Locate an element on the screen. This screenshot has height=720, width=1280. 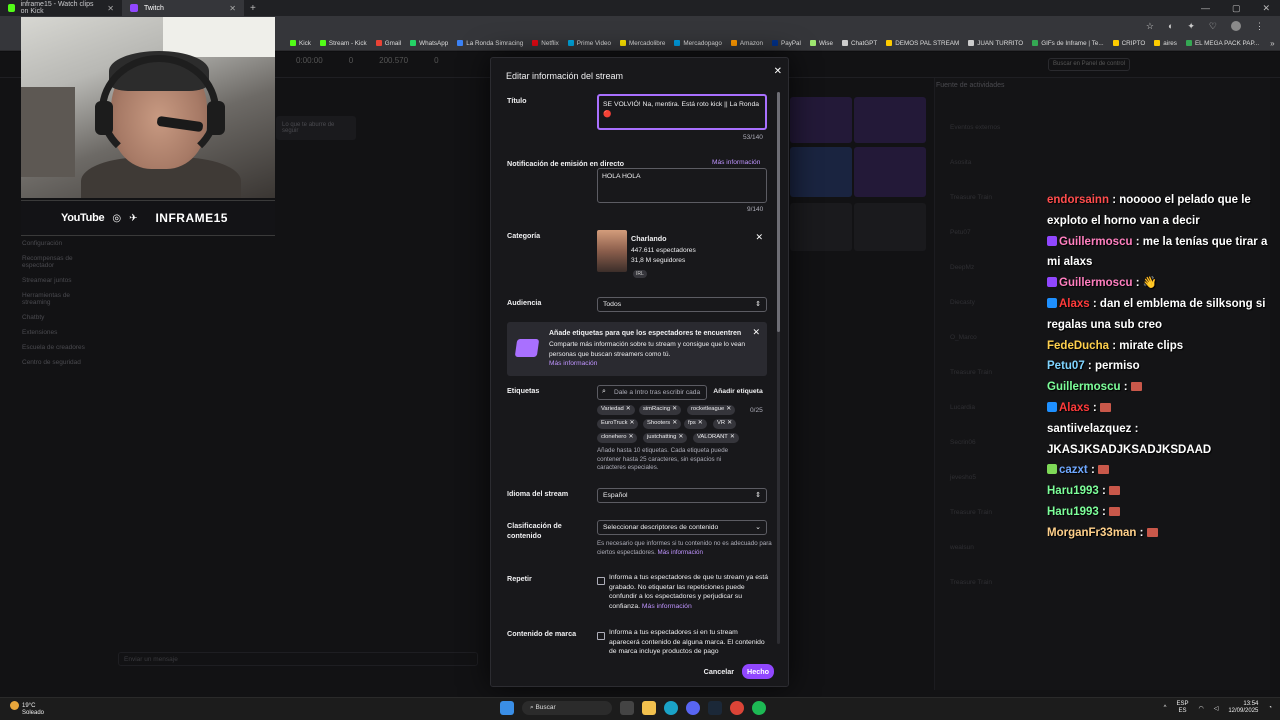
bookmark-item: PayPal is located at coordinates (786, 43).